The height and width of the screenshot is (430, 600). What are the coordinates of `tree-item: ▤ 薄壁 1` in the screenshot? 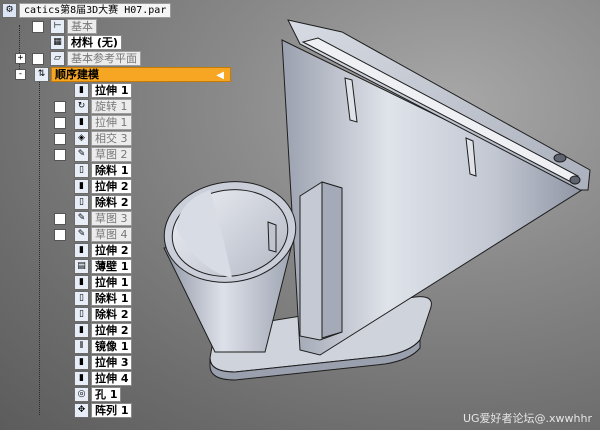 It's located at (103, 266).